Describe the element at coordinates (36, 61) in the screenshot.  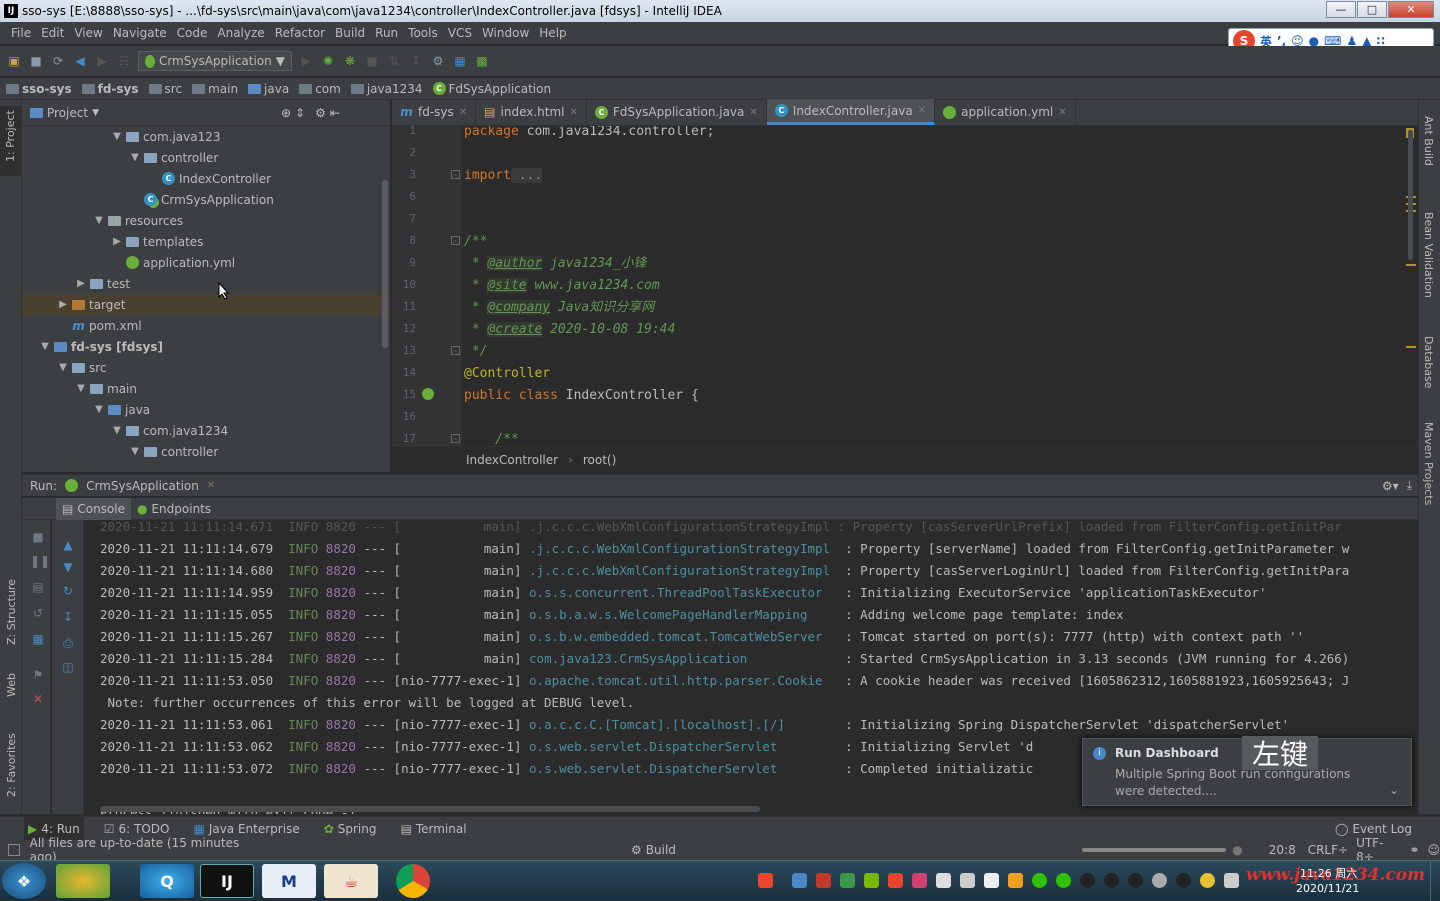
I see `save-icon: ■` at that location.